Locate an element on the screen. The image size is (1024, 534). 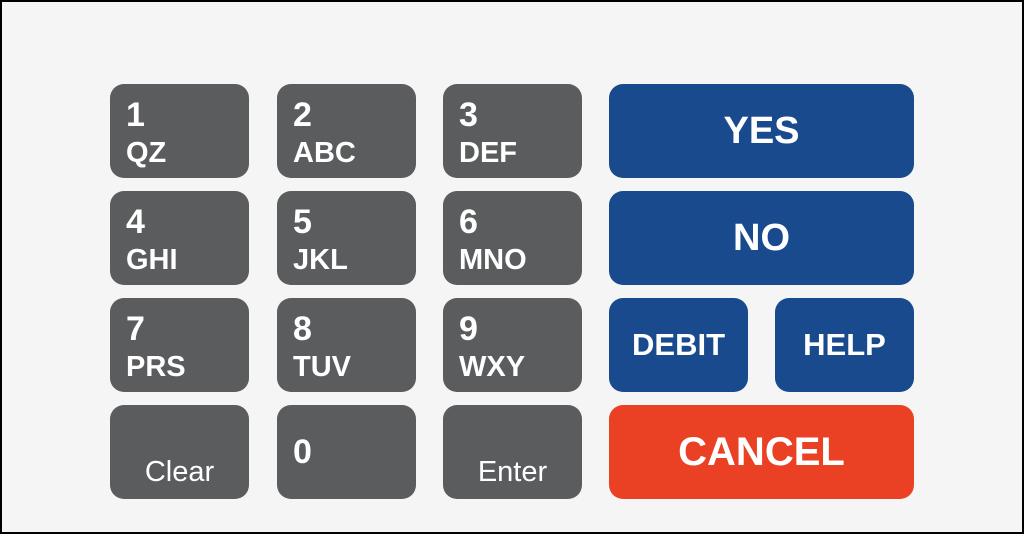
key-number: 9 is located at coordinates (468, 329).